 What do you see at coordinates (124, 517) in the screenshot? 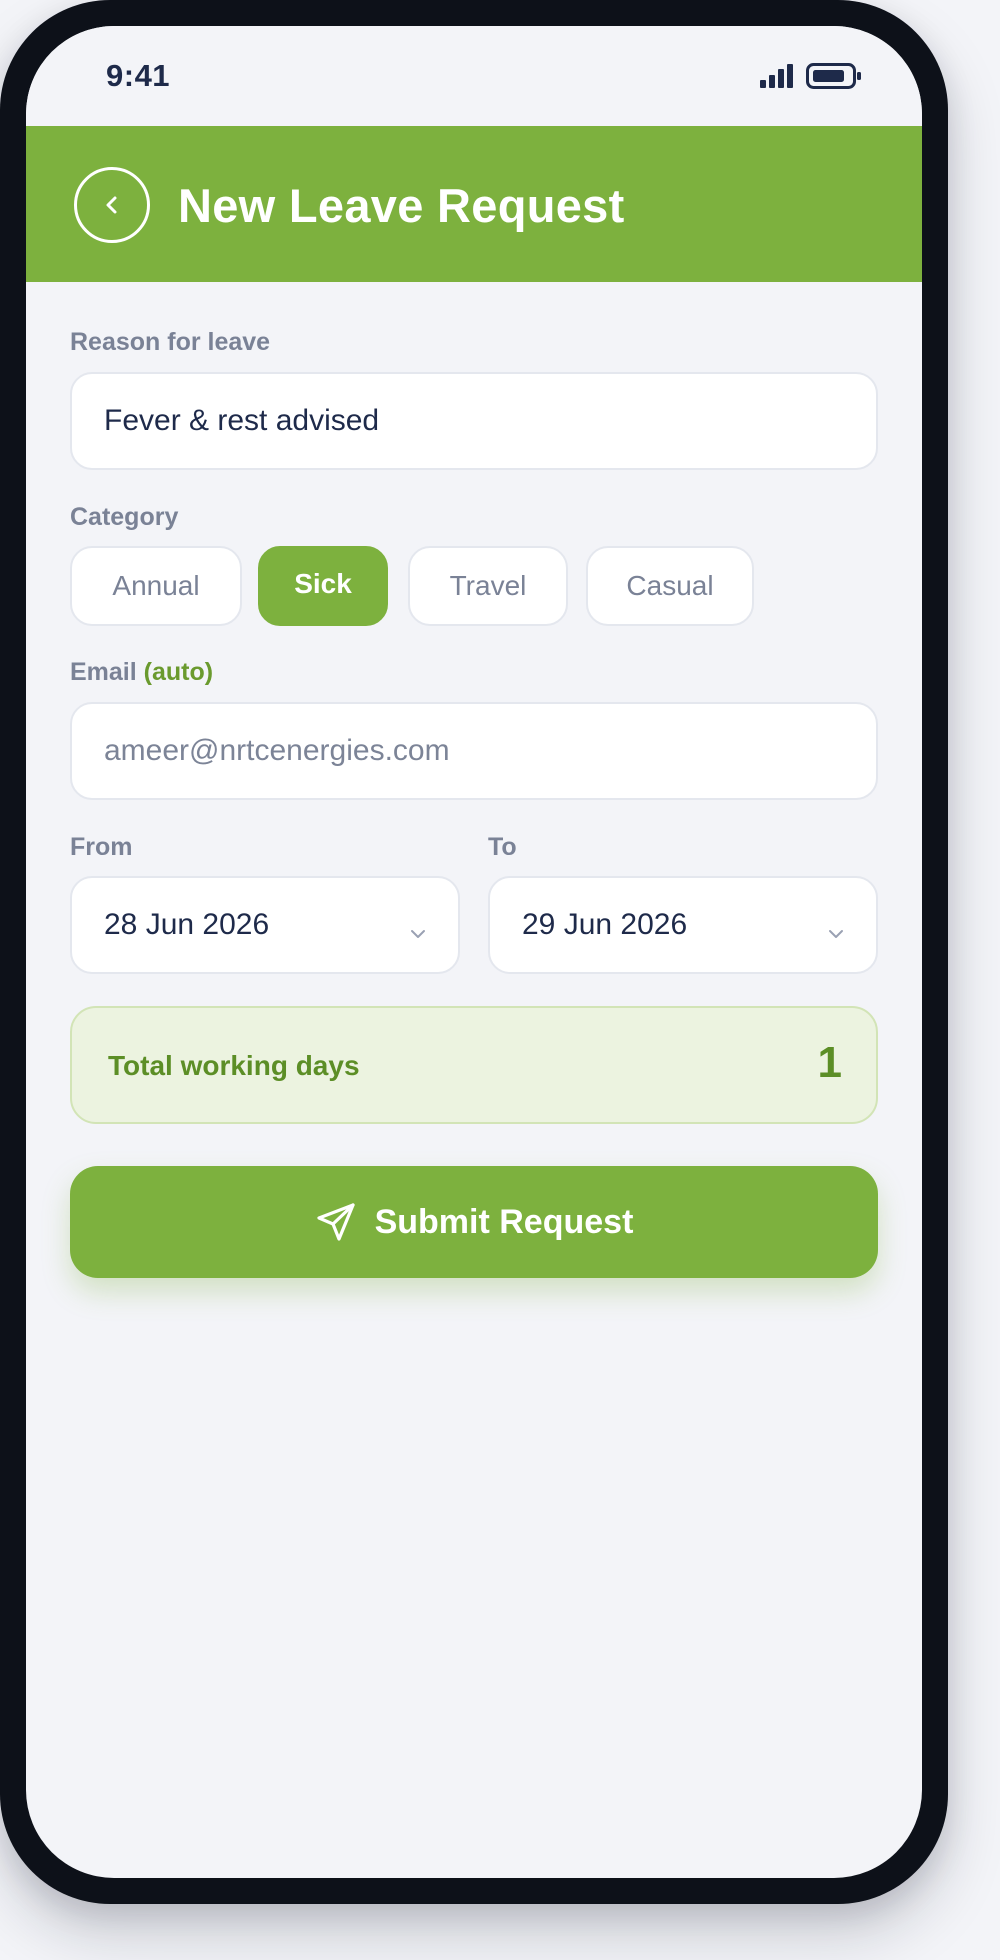
I see `category-label: Category` at bounding box center [124, 517].